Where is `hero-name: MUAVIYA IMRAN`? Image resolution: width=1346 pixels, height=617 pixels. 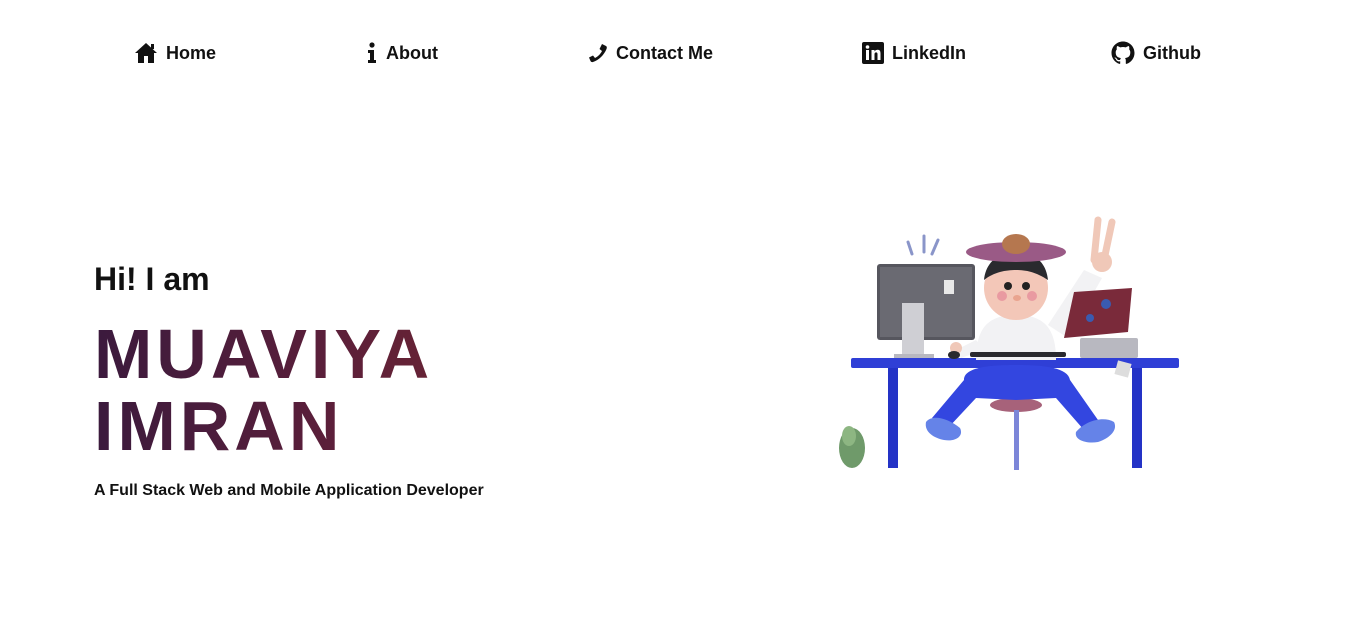
hero-name: MUAVIYA IMRAN is located at coordinates (354, 390).